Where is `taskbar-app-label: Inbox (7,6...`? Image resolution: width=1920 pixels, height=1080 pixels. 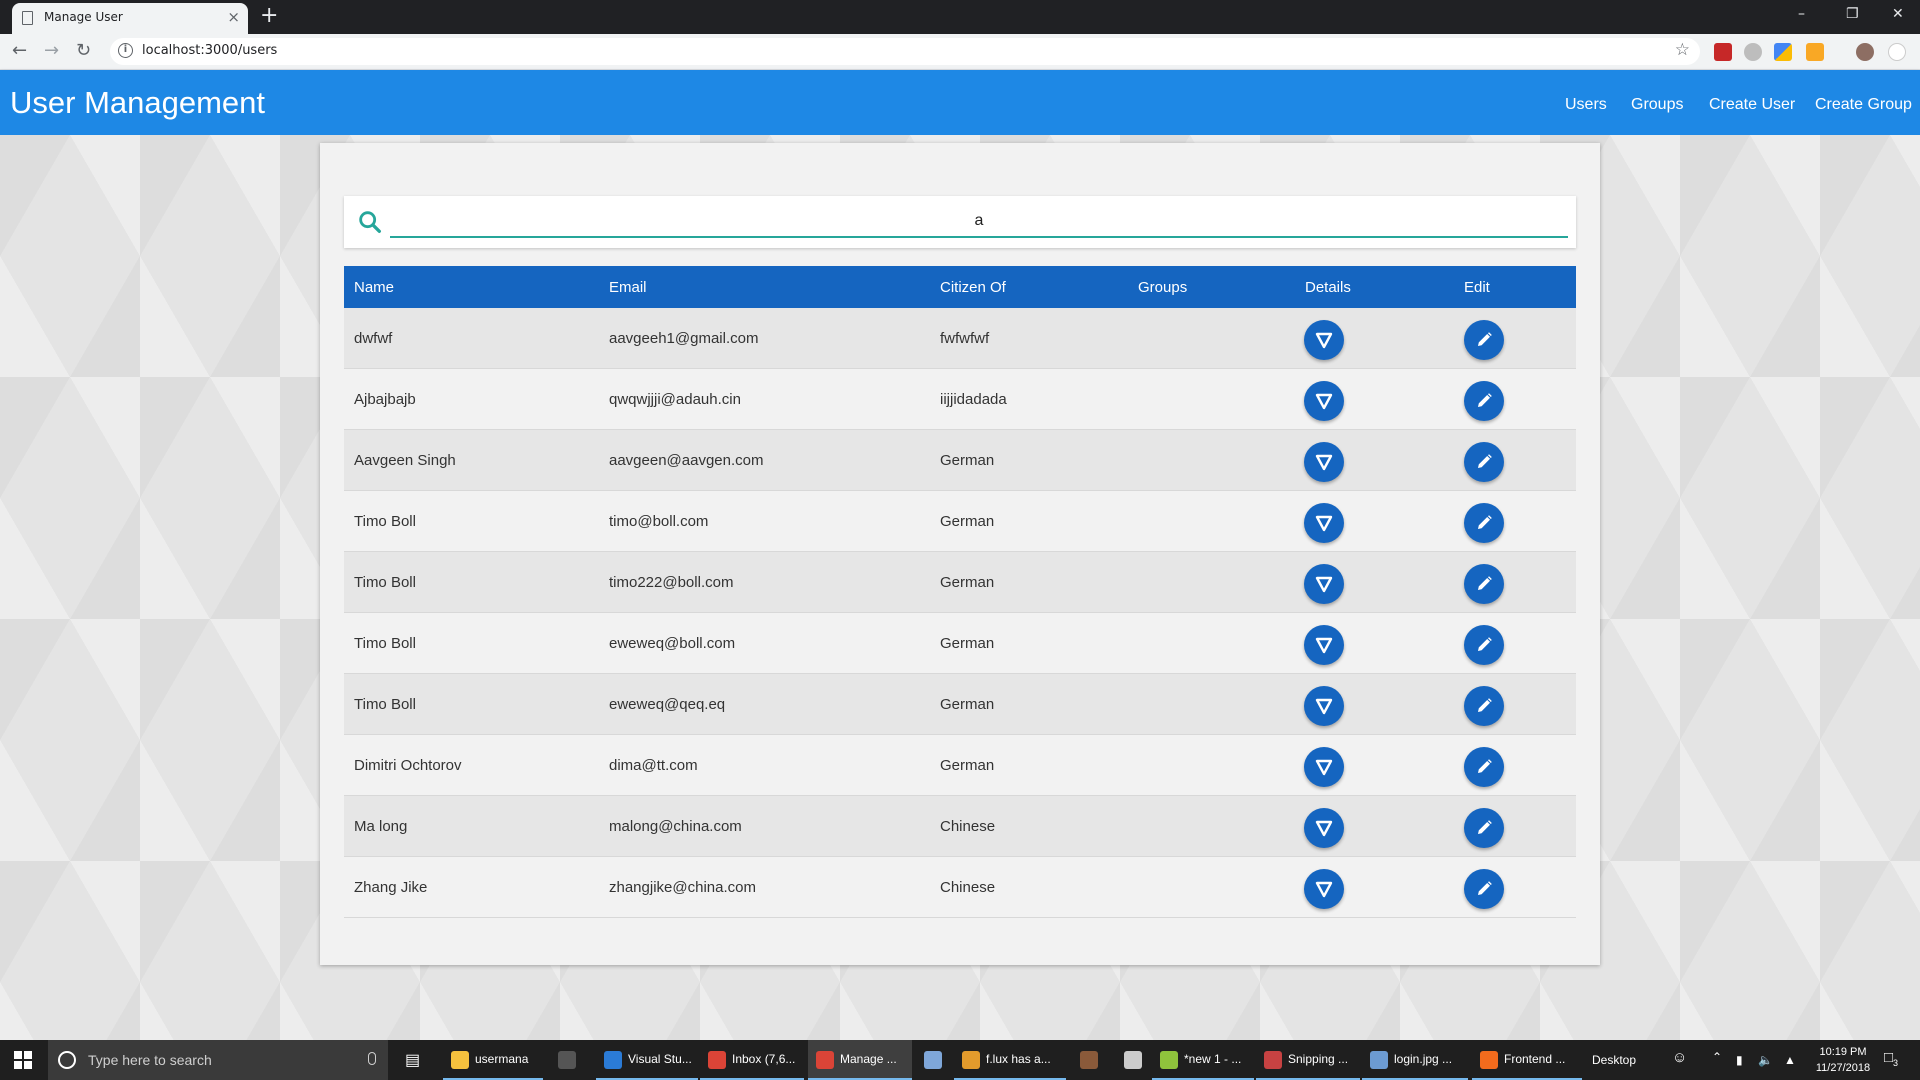 taskbar-app-label: Inbox (7,6... is located at coordinates (764, 1059).